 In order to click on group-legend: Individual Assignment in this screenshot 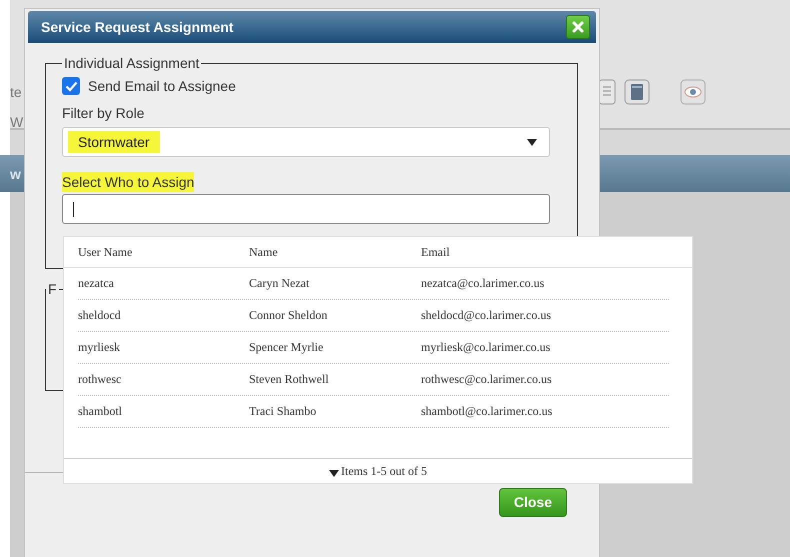, I will do `click(132, 63)`.